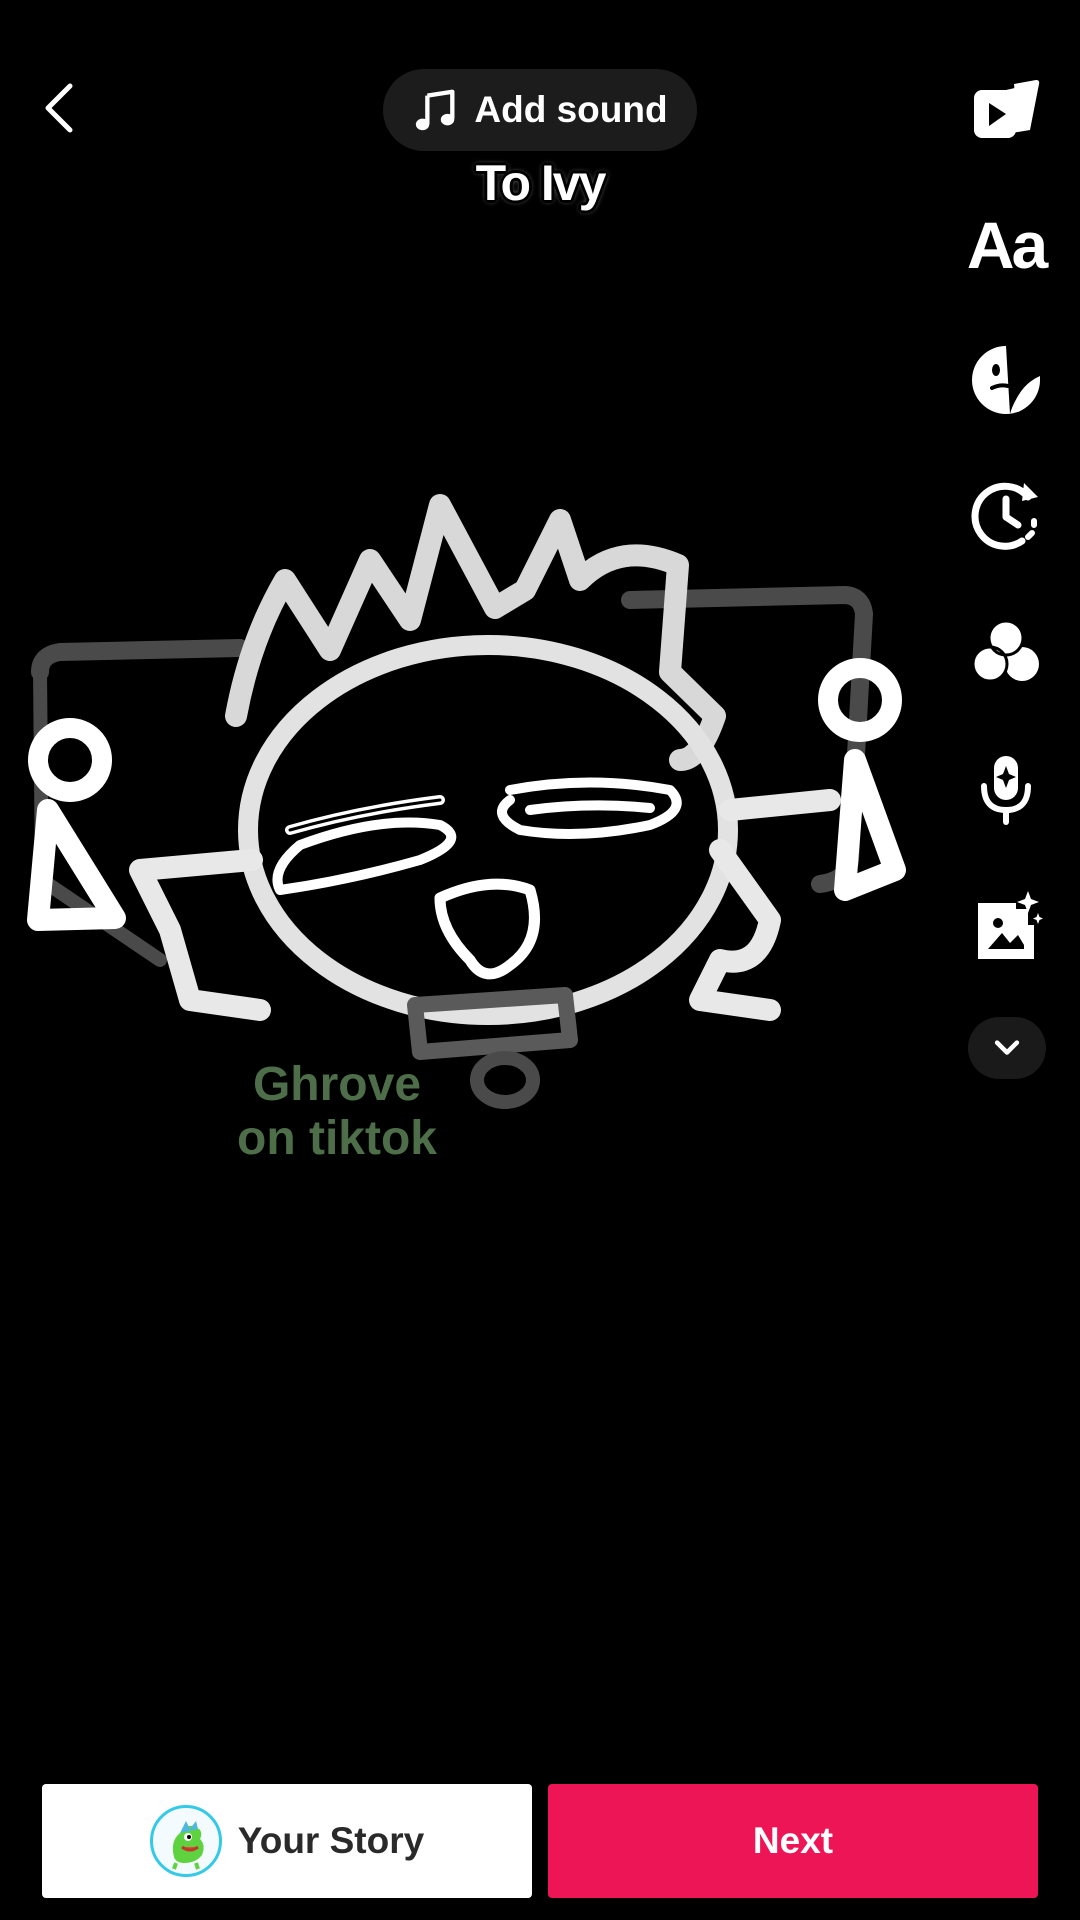 This screenshot has height=1920, width=1080. What do you see at coordinates (571, 109) in the screenshot?
I see `add-sound-label: Add sound` at bounding box center [571, 109].